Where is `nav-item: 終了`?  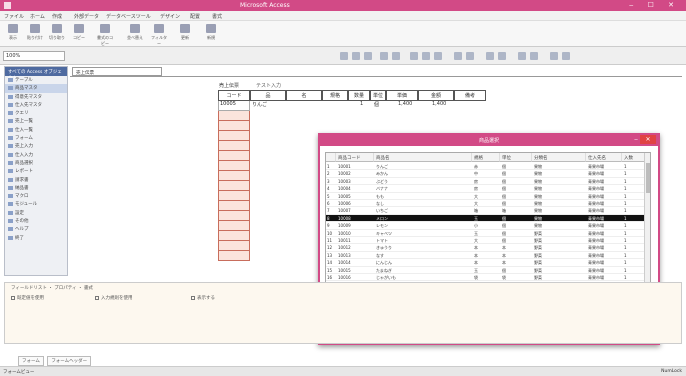 nav-item: 終了 is located at coordinates (36, 238).